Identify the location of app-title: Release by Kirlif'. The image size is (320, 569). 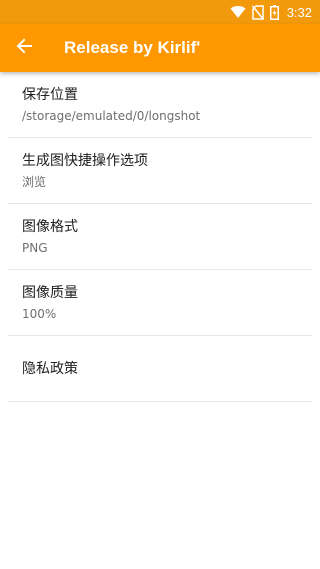
(132, 47).